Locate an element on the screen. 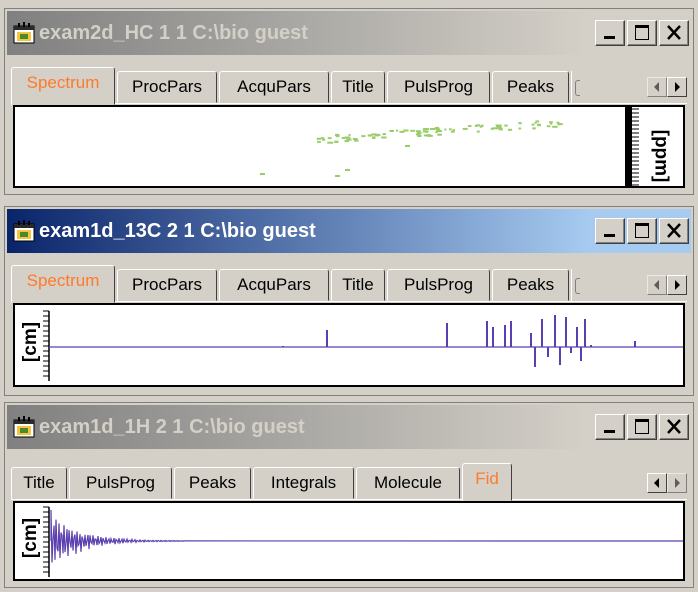 This screenshot has height=592, width=698. maximize-icon is located at coordinates (642, 230).